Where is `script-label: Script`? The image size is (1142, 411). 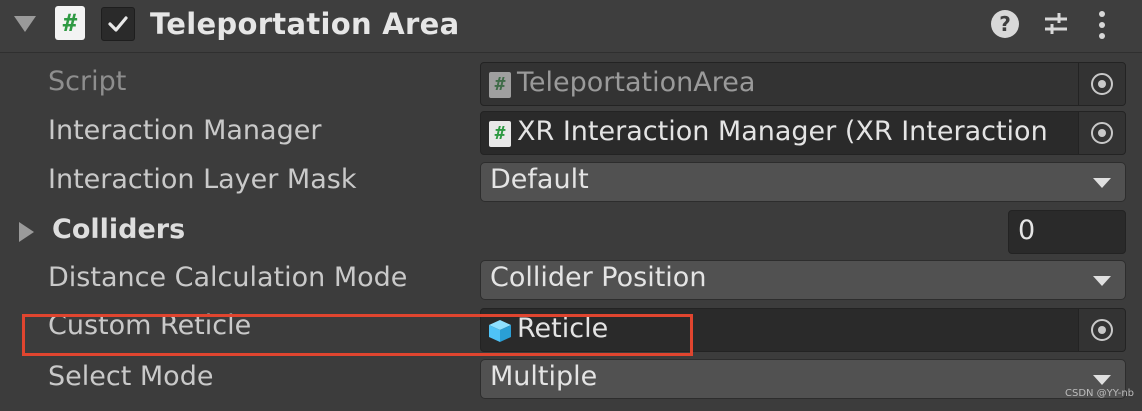 script-label: Script is located at coordinates (87, 81).